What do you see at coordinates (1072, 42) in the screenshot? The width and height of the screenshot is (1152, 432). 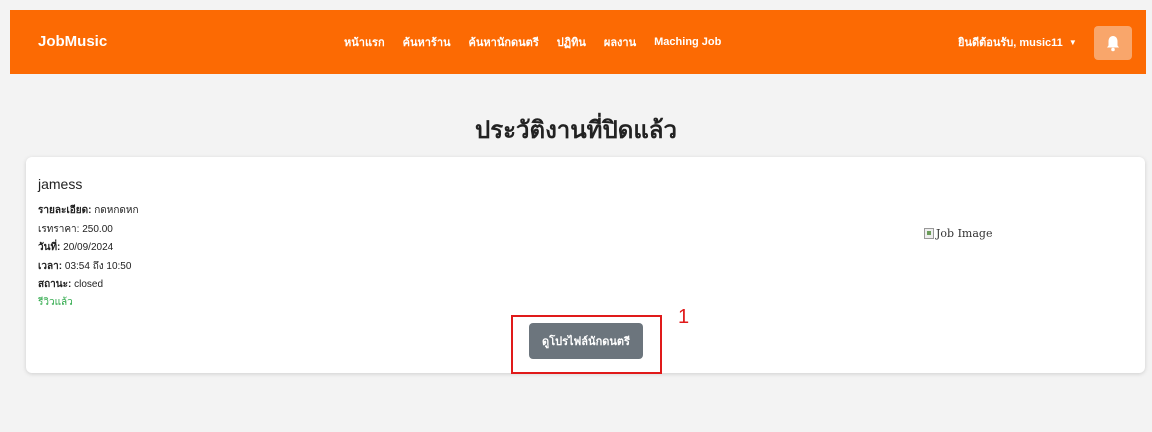 I see `caret-down-icon: ▼` at bounding box center [1072, 42].